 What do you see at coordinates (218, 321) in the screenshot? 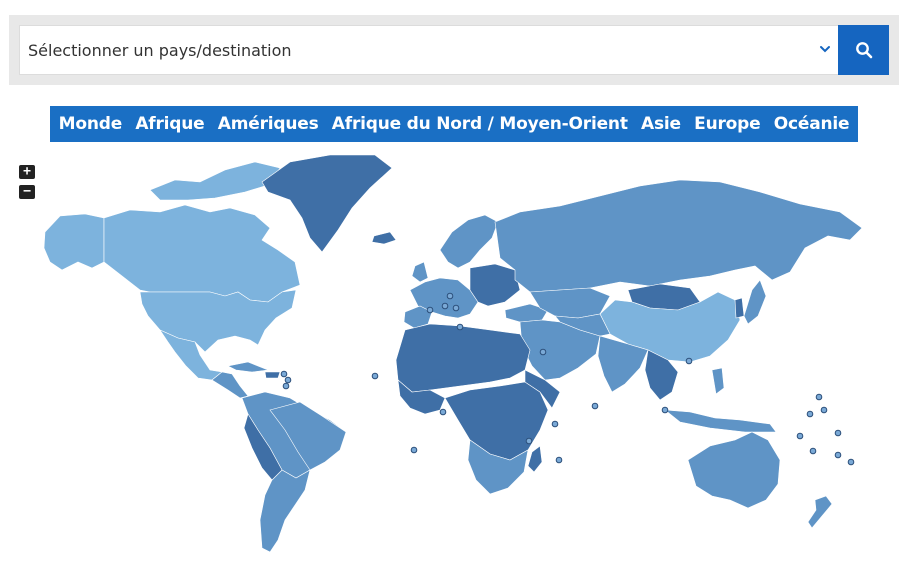
I see `united-states` at bounding box center [218, 321].